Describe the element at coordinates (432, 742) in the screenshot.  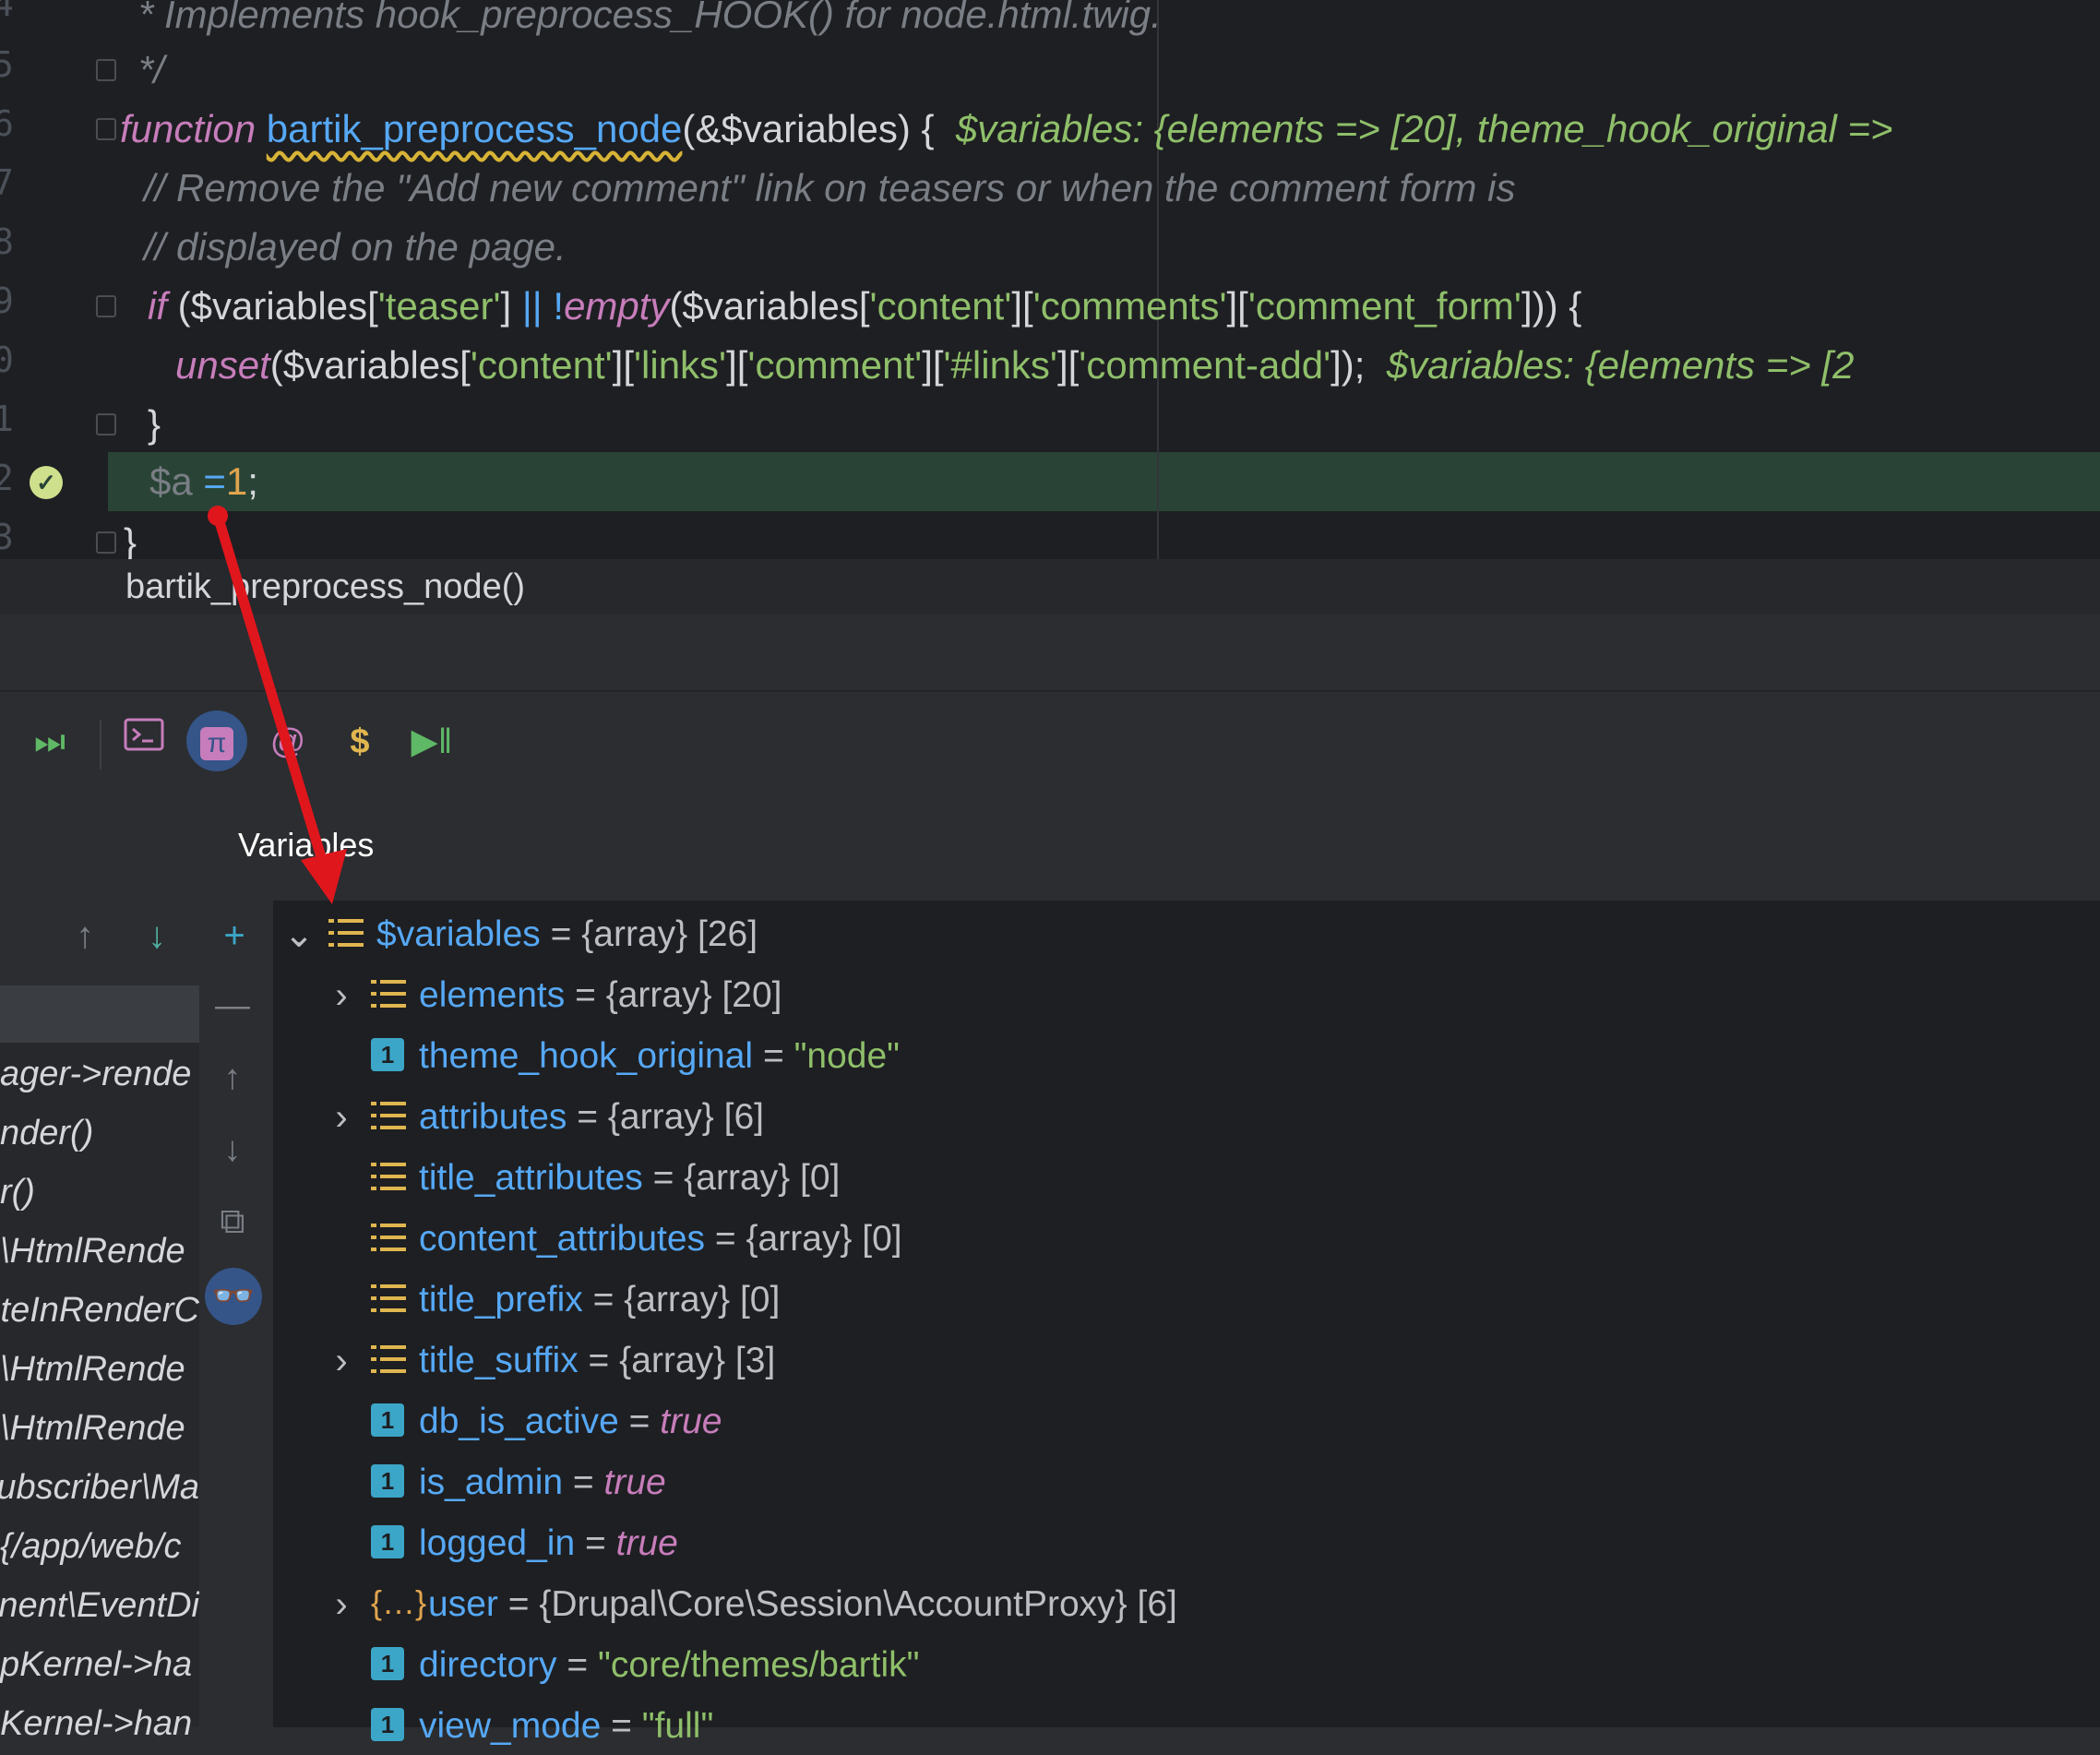
I see `step-resume-icon: ▶‖` at that location.